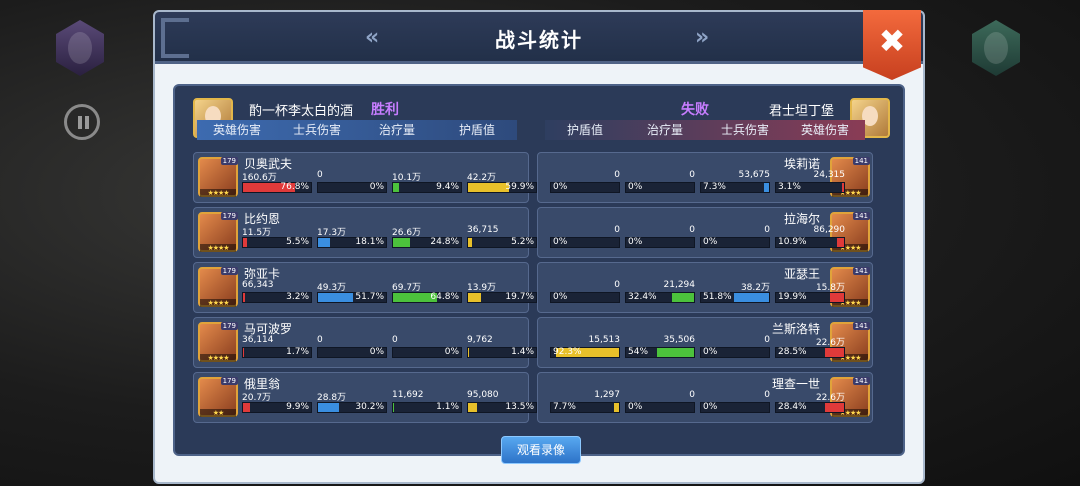  I want to click on right-column-headers: 护盾值 治疗量 士兵伤害 英雄伤害, so click(705, 130).